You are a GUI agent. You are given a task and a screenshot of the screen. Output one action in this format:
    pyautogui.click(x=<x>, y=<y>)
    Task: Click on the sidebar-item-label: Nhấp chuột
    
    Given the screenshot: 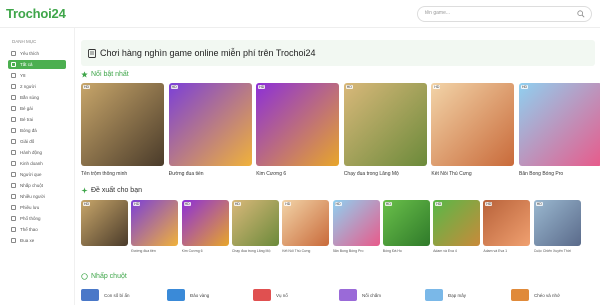 What is the action you would take?
    pyautogui.click(x=32, y=185)
    